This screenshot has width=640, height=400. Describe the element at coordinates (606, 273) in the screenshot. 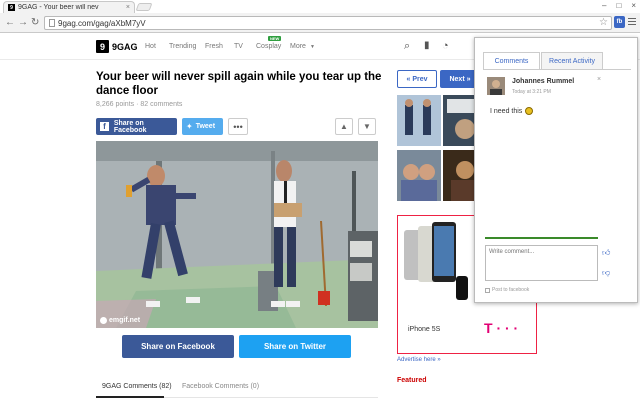

I see `thumbs-down-icon: 👎︎` at that location.